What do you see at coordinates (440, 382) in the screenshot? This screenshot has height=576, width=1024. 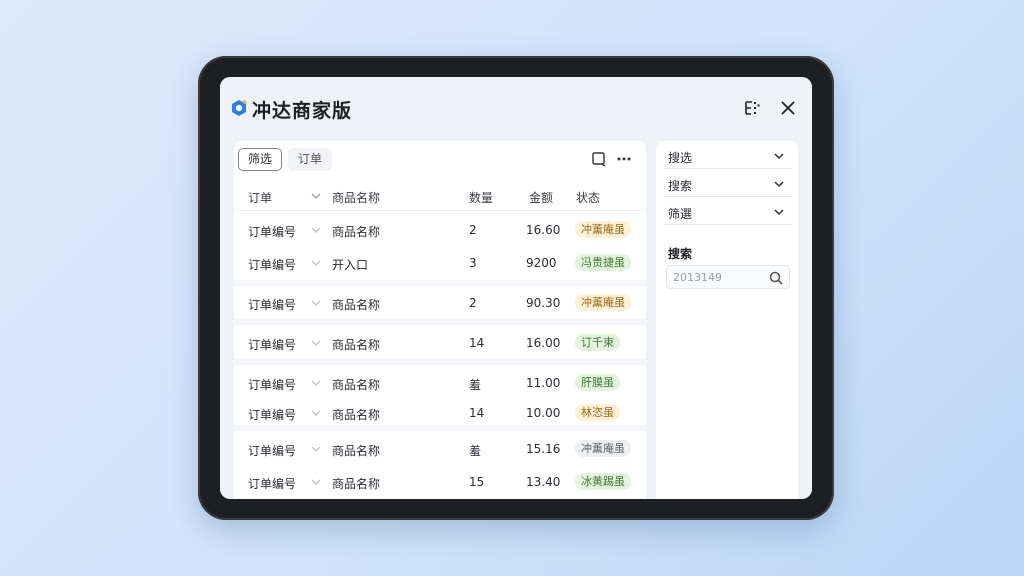 I see `table-row: 订单编号 商品名称 羞 11.00 肝膜虽` at bounding box center [440, 382].